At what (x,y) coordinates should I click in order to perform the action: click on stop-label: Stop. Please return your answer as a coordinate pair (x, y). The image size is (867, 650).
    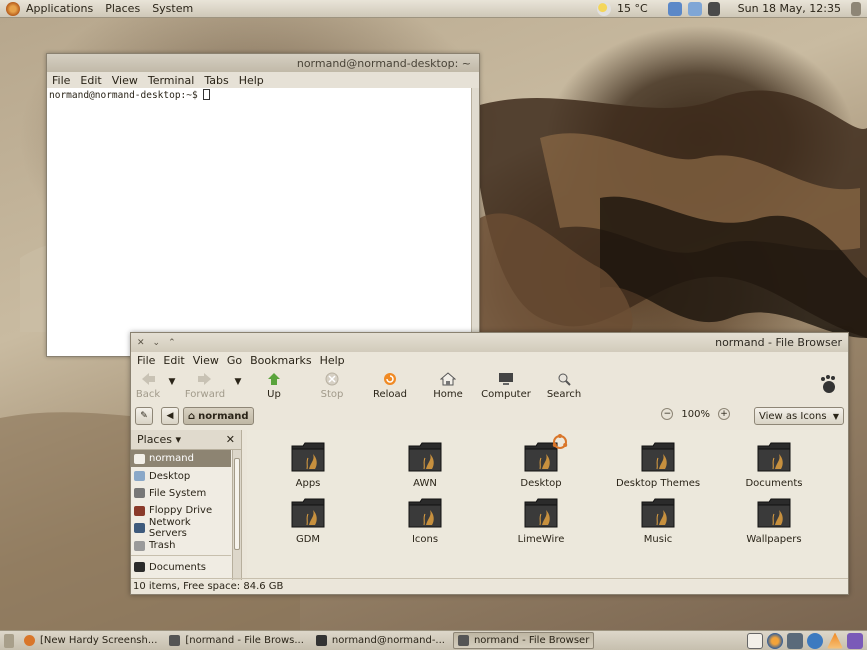
    Looking at the image, I should click on (332, 394).